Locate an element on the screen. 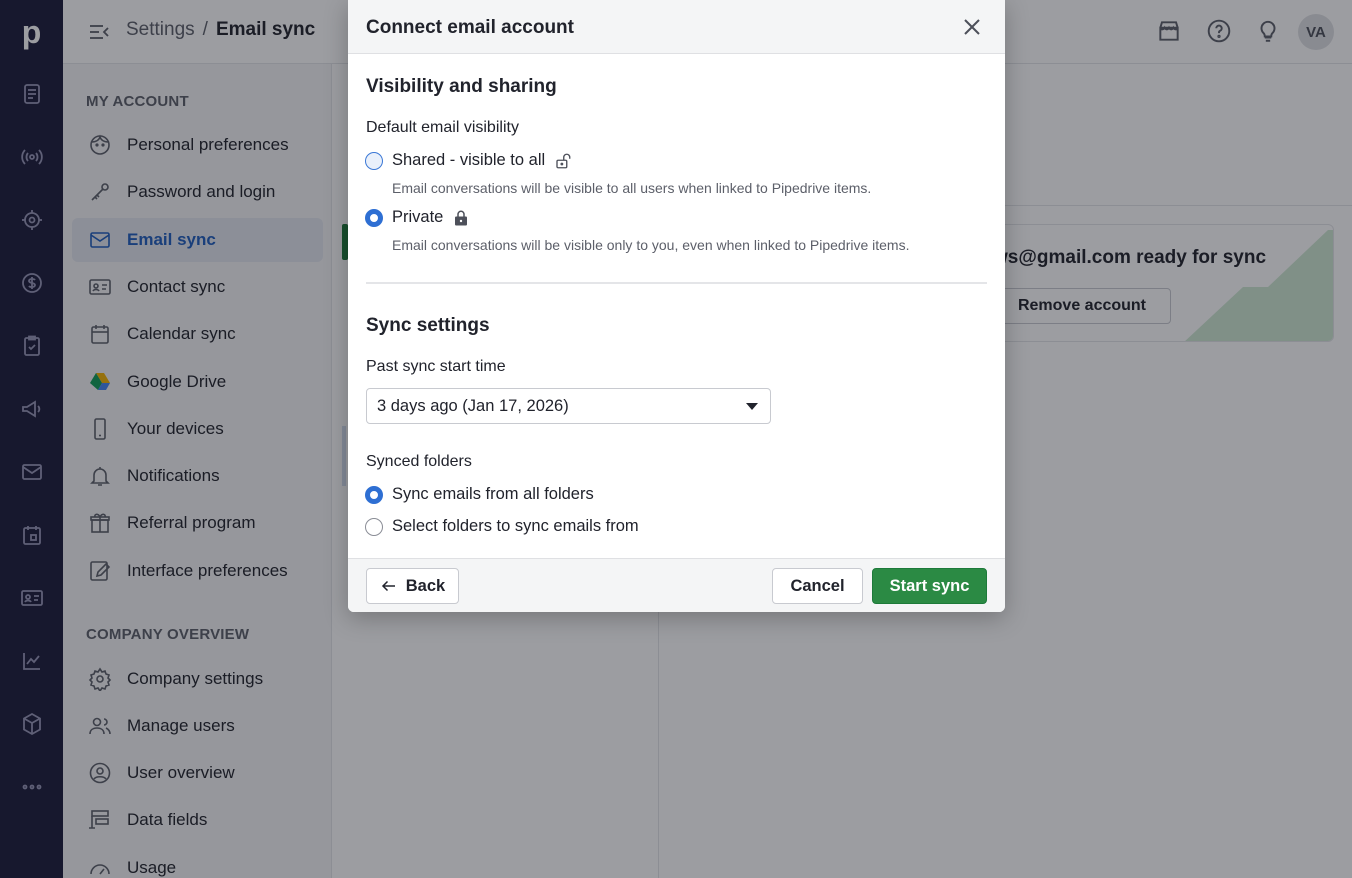 This screenshot has width=1352, height=878. folders-option-all: Sync emails from all folders is located at coordinates (479, 494).